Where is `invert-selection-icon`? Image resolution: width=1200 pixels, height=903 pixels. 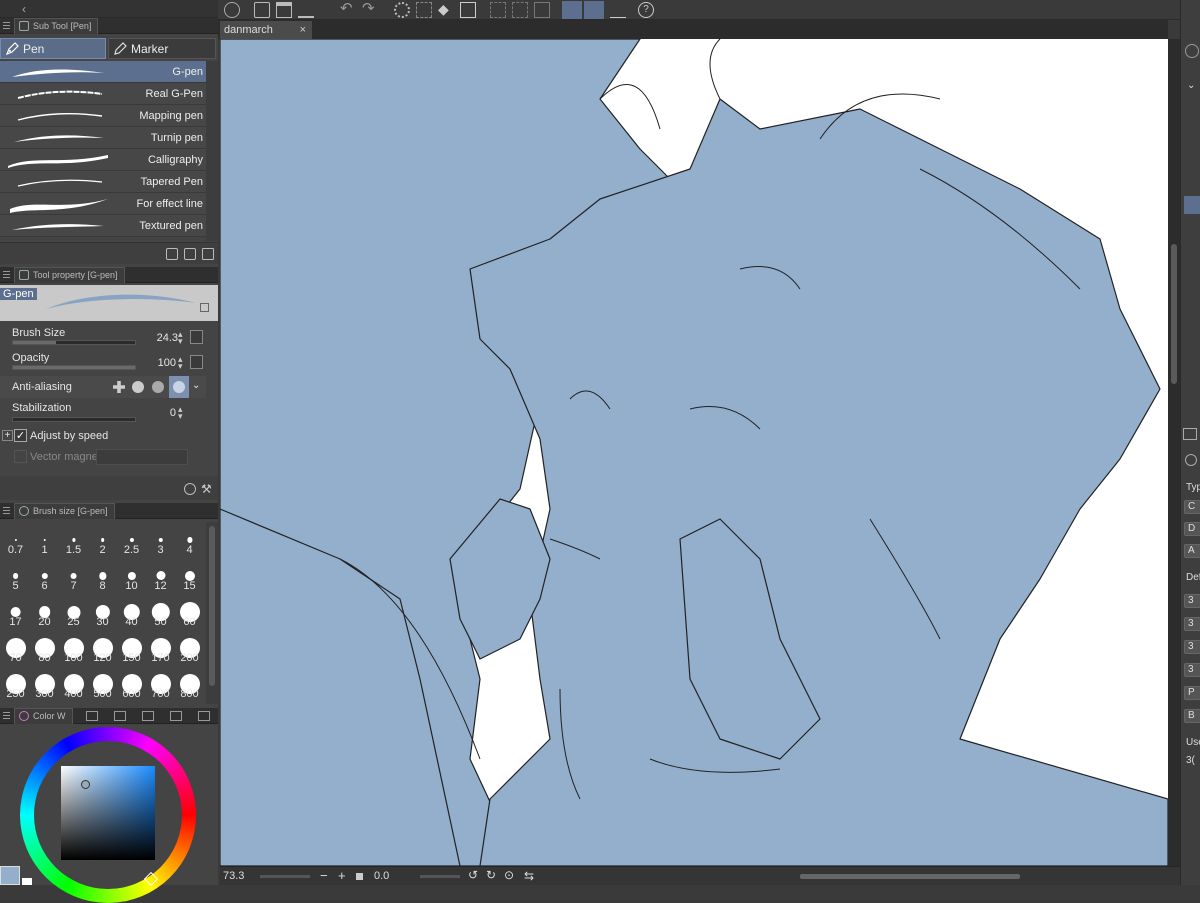 invert-selection-icon is located at coordinates (520, 10).